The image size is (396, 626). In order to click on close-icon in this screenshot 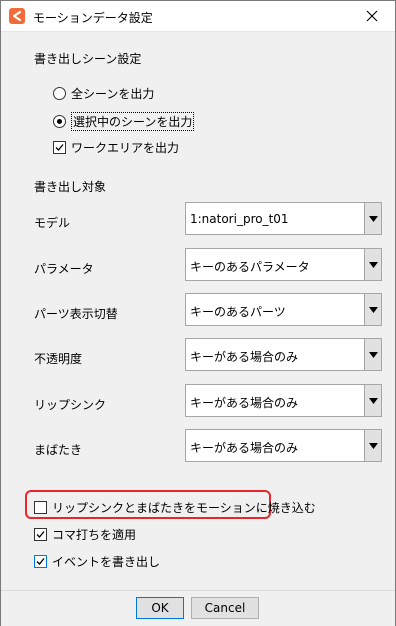, I will do `click(372, 16)`.